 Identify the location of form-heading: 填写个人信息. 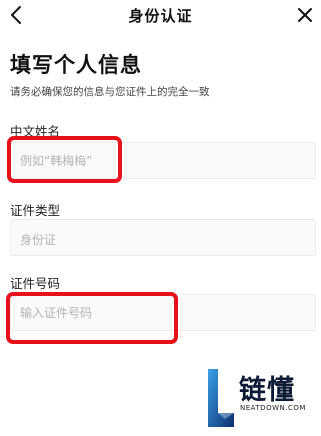
(76, 65).